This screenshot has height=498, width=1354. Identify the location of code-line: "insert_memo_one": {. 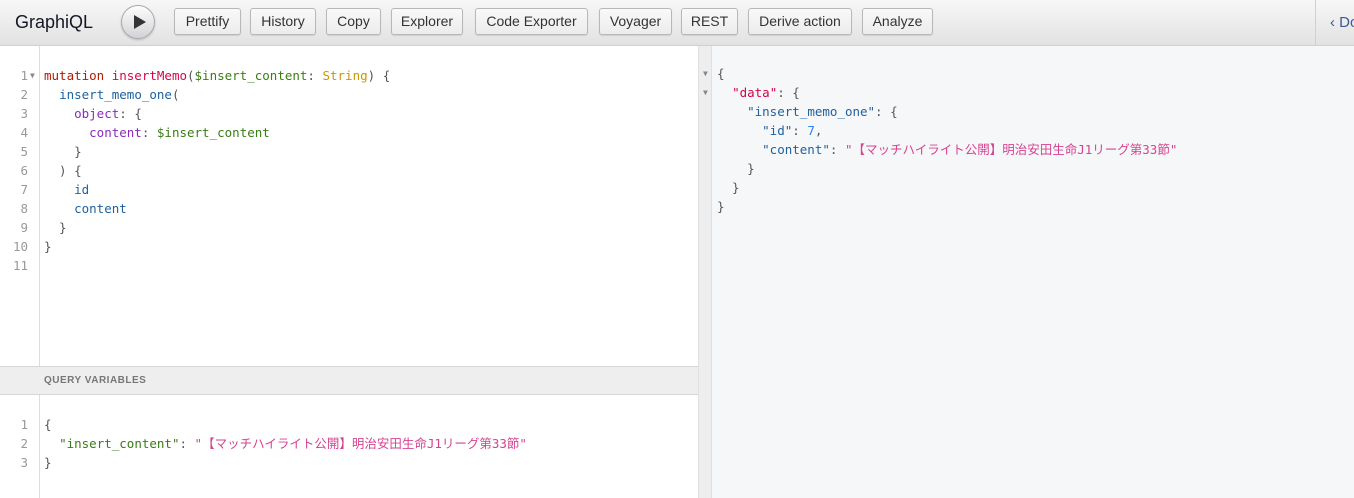
(807, 111).